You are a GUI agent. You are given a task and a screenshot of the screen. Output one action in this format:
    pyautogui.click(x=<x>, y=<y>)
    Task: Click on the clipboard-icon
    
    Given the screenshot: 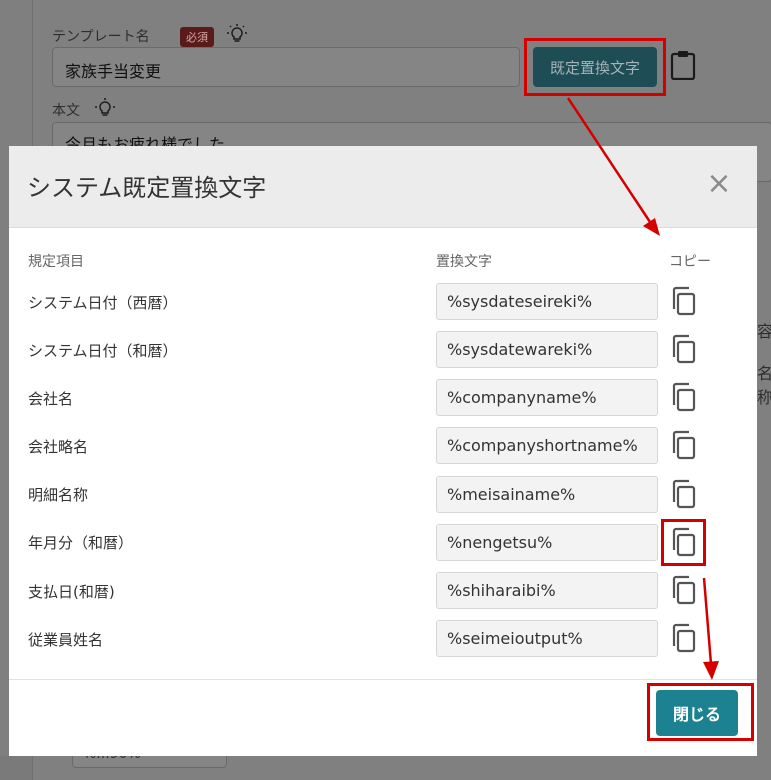 What is the action you would take?
    pyautogui.click(x=683, y=65)
    